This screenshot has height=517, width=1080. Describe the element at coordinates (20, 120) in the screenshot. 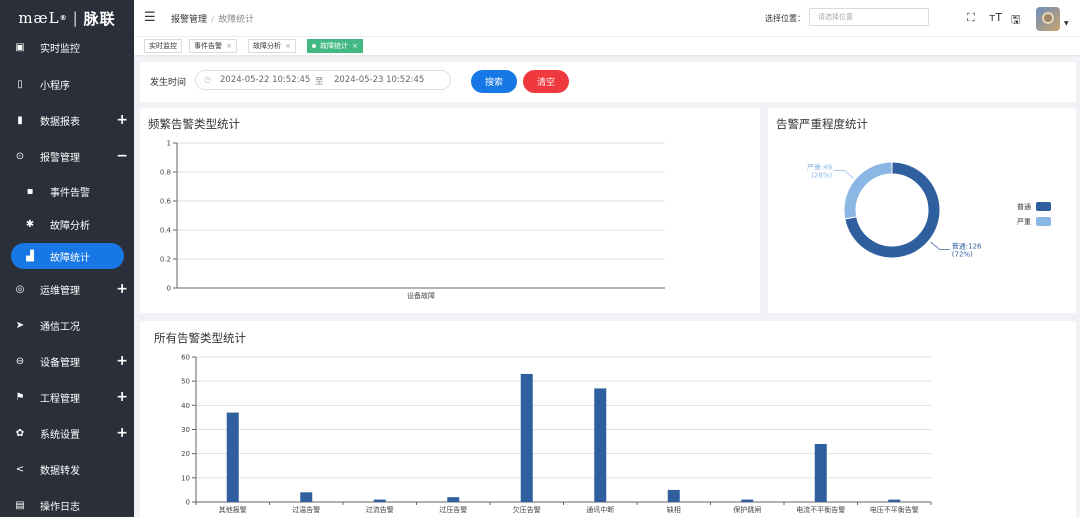

I see `book-icon: ▮` at that location.